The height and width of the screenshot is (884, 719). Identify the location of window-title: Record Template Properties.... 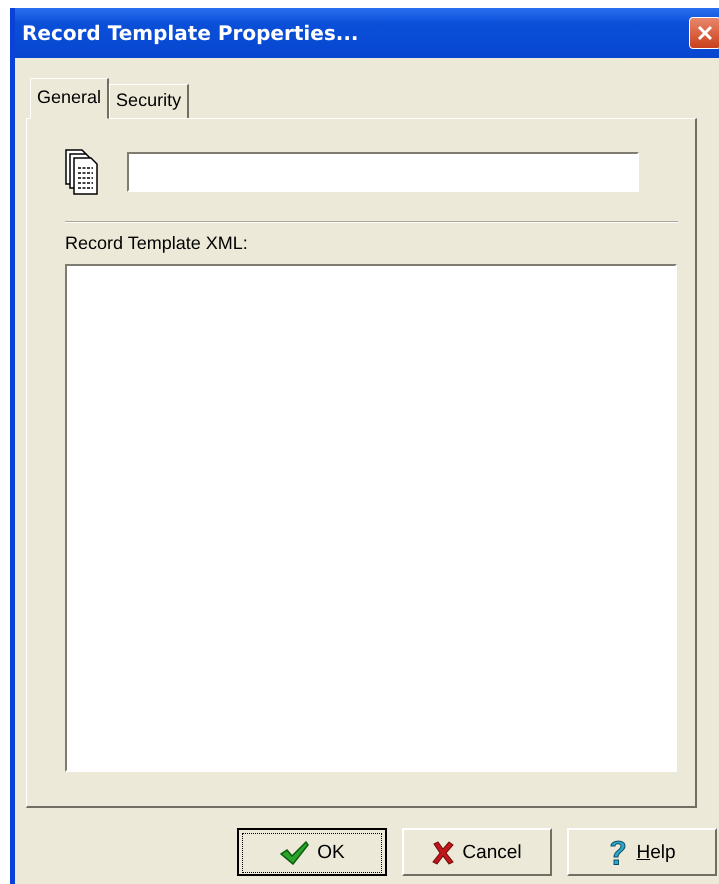
(190, 33).